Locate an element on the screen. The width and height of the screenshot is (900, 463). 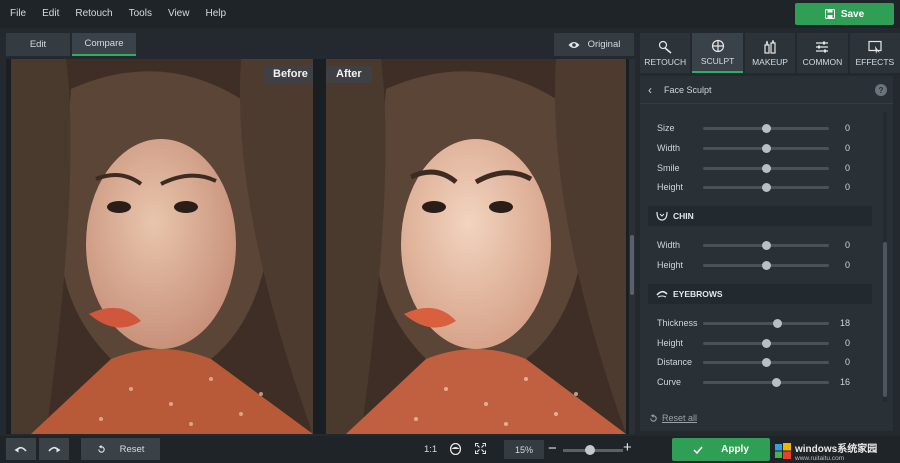
canvas-scrollbar is located at coordinates (632, 246).